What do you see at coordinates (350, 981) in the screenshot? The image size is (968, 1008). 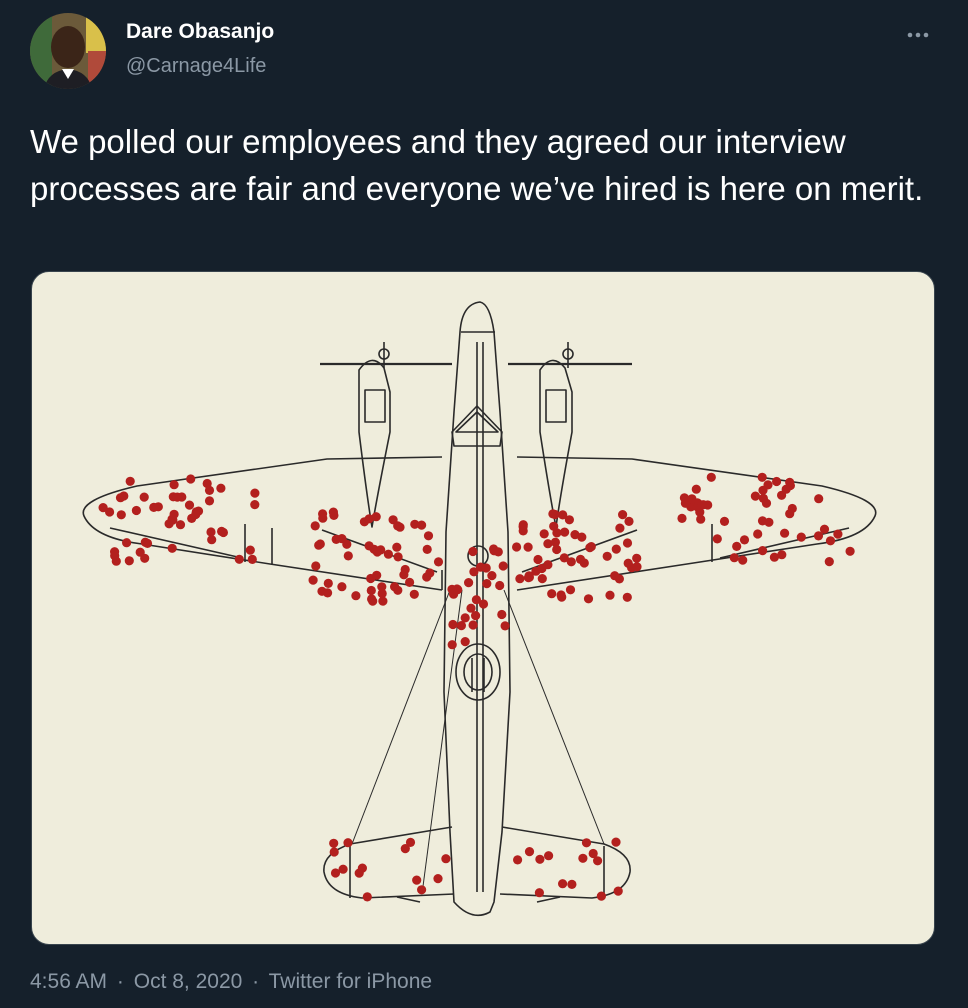 I see `tweet-source: Twitter for iPhone` at bounding box center [350, 981].